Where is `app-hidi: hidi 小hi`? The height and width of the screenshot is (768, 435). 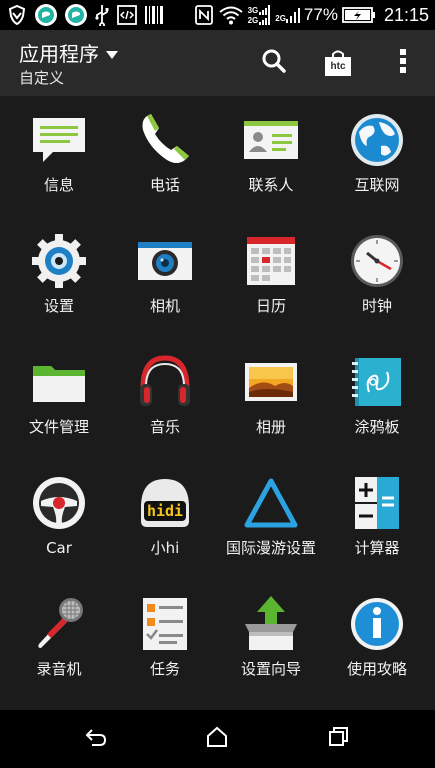 app-hidi: hidi 小hi is located at coordinates (165, 519).